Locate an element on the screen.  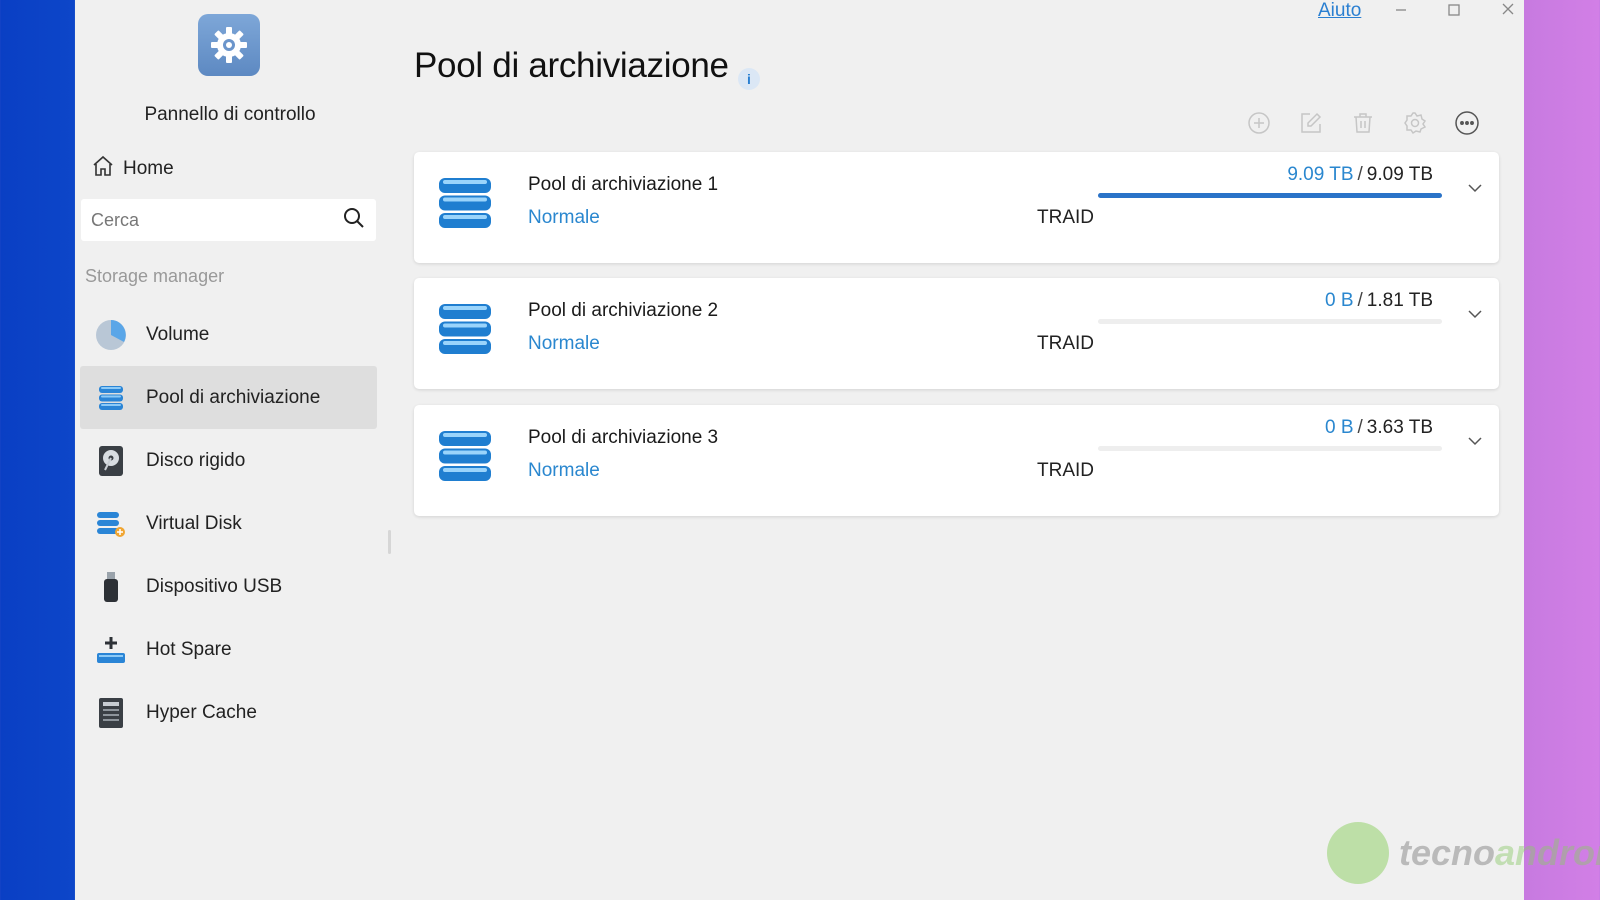
delete-icon is located at coordinates (1363, 123).